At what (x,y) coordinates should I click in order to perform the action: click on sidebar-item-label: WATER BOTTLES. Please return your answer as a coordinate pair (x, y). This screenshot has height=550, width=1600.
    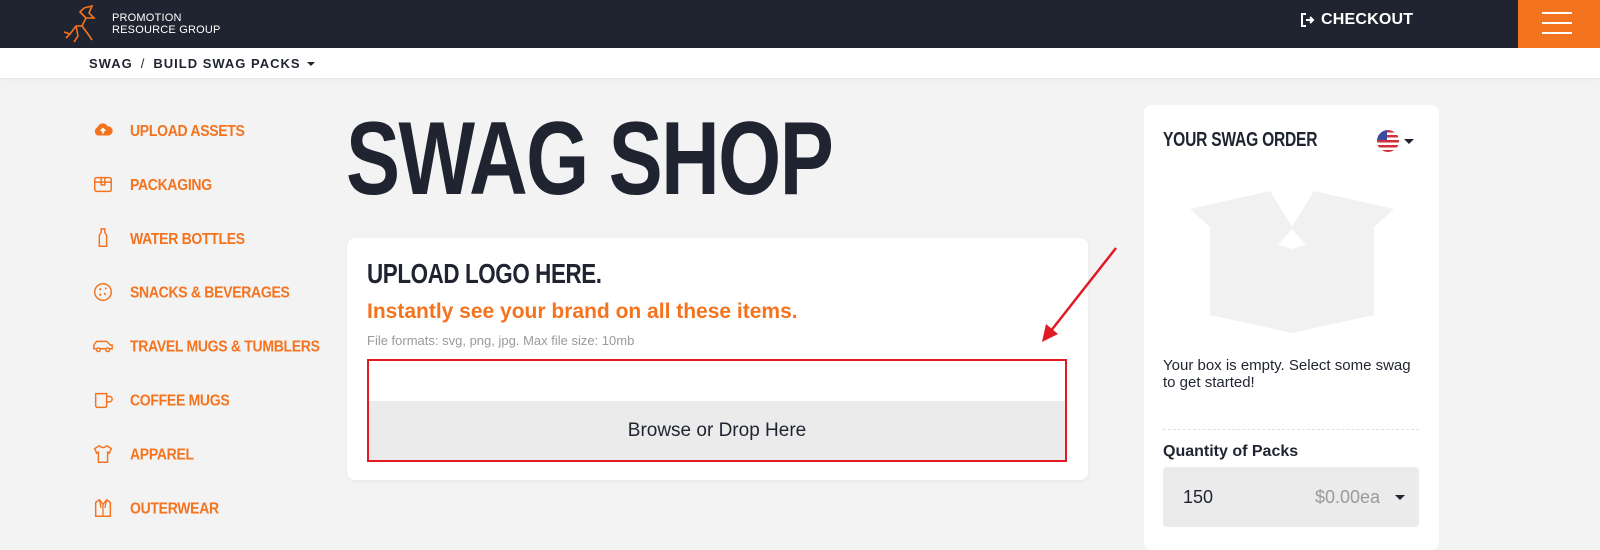
    Looking at the image, I should click on (187, 238).